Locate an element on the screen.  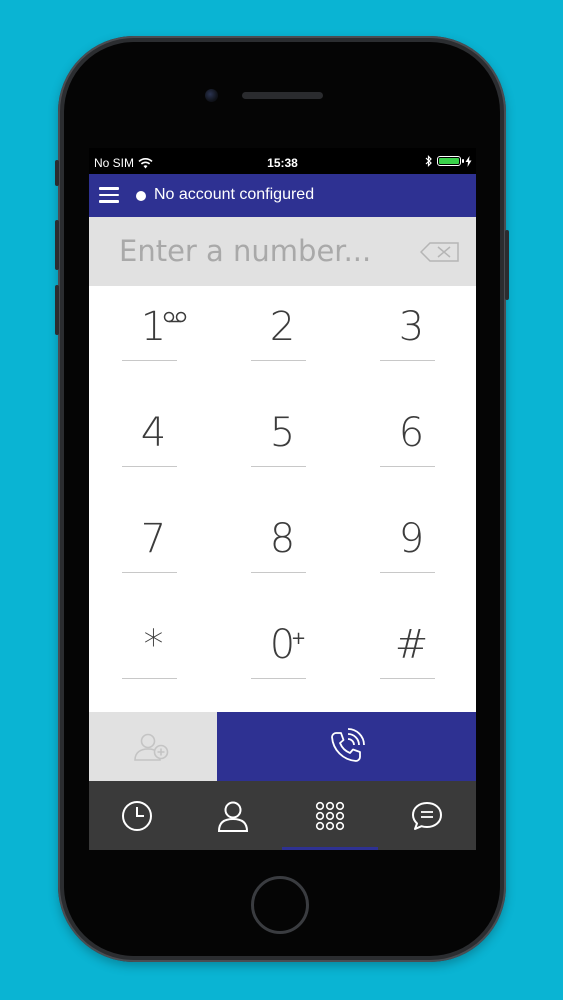
tab-messages is located at coordinates (427, 815).